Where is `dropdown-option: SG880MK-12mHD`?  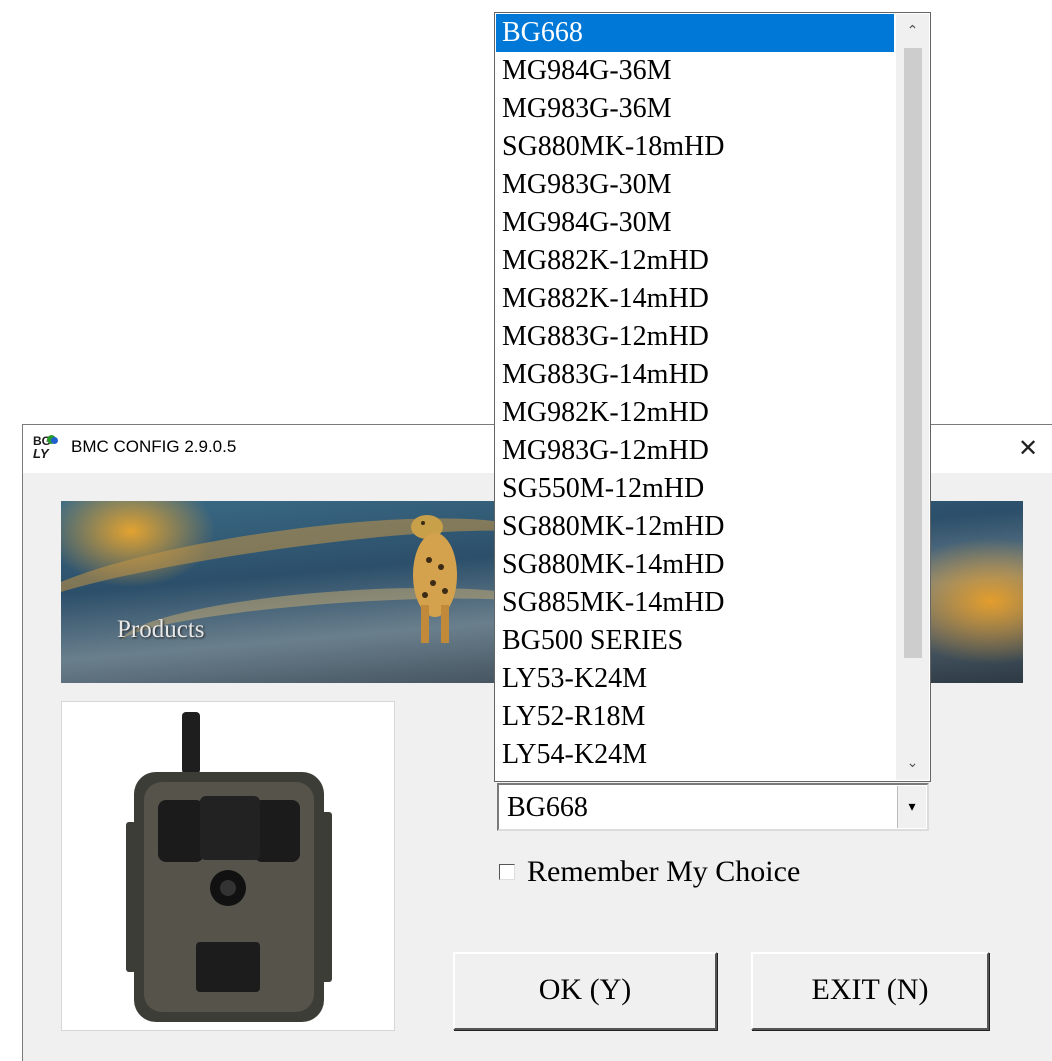 dropdown-option: SG880MK-12mHD is located at coordinates (695, 527).